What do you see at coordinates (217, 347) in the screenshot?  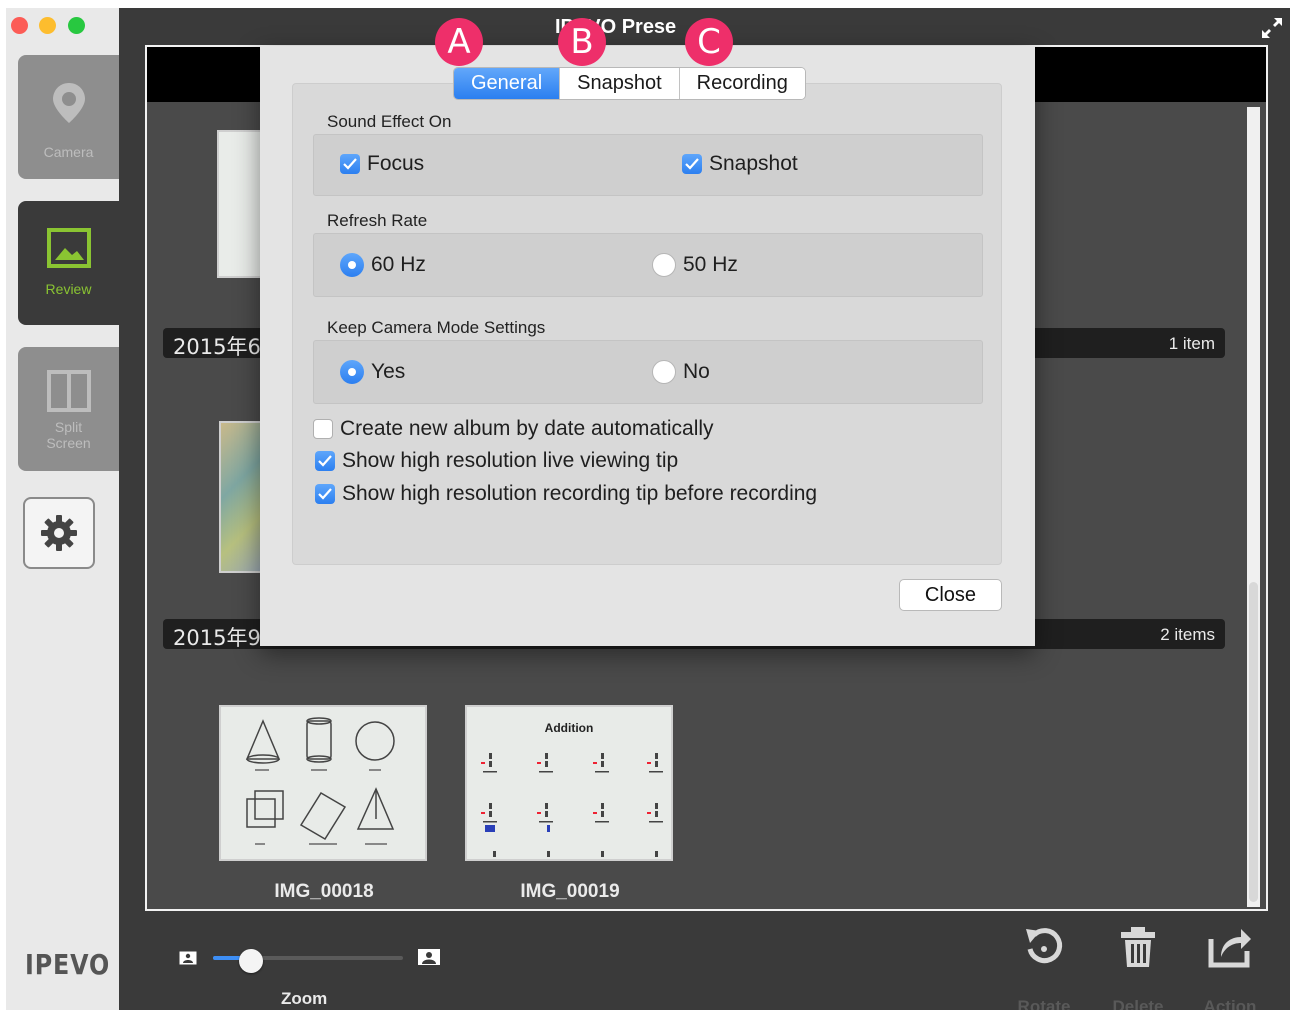 I see `date-group-label: 2015年6` at bounding box center [217, 347].